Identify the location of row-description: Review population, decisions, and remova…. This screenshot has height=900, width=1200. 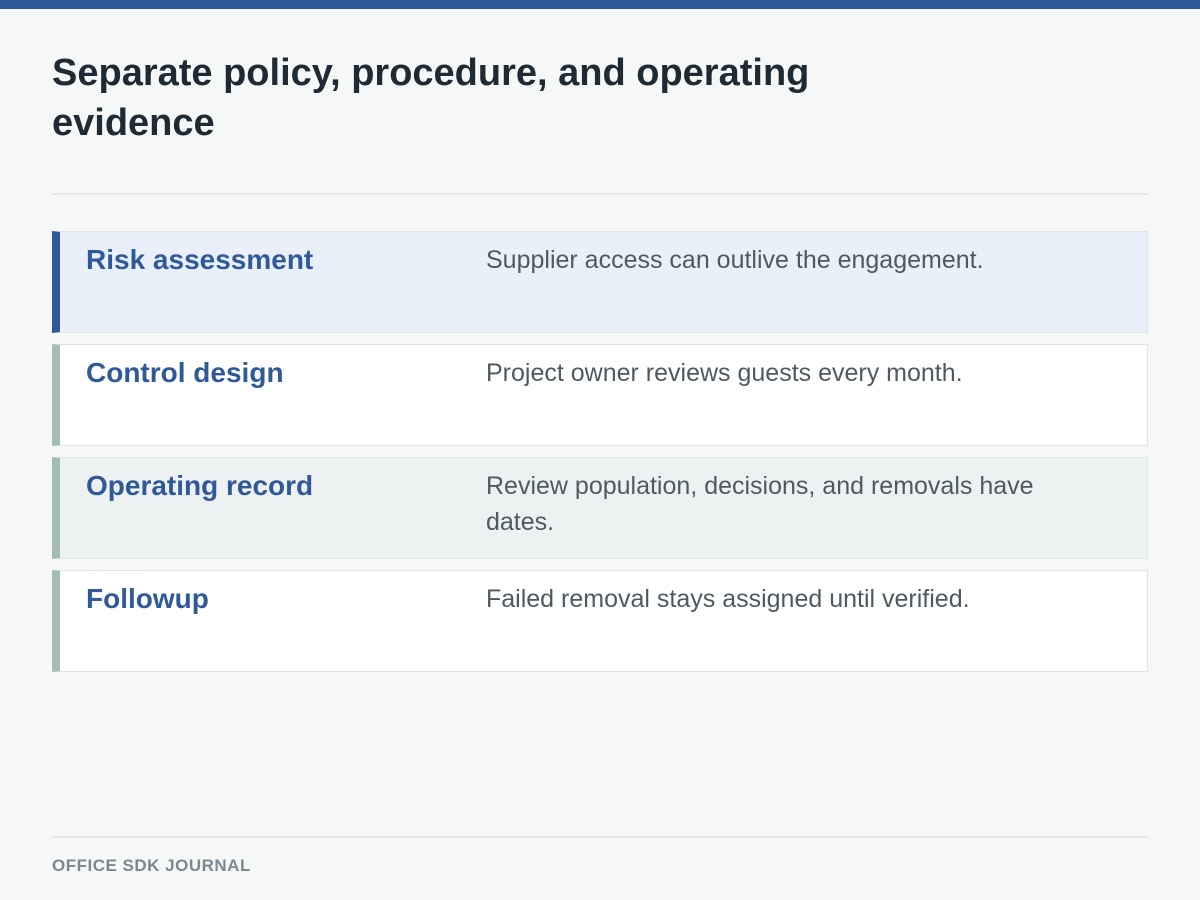
(760, 504).